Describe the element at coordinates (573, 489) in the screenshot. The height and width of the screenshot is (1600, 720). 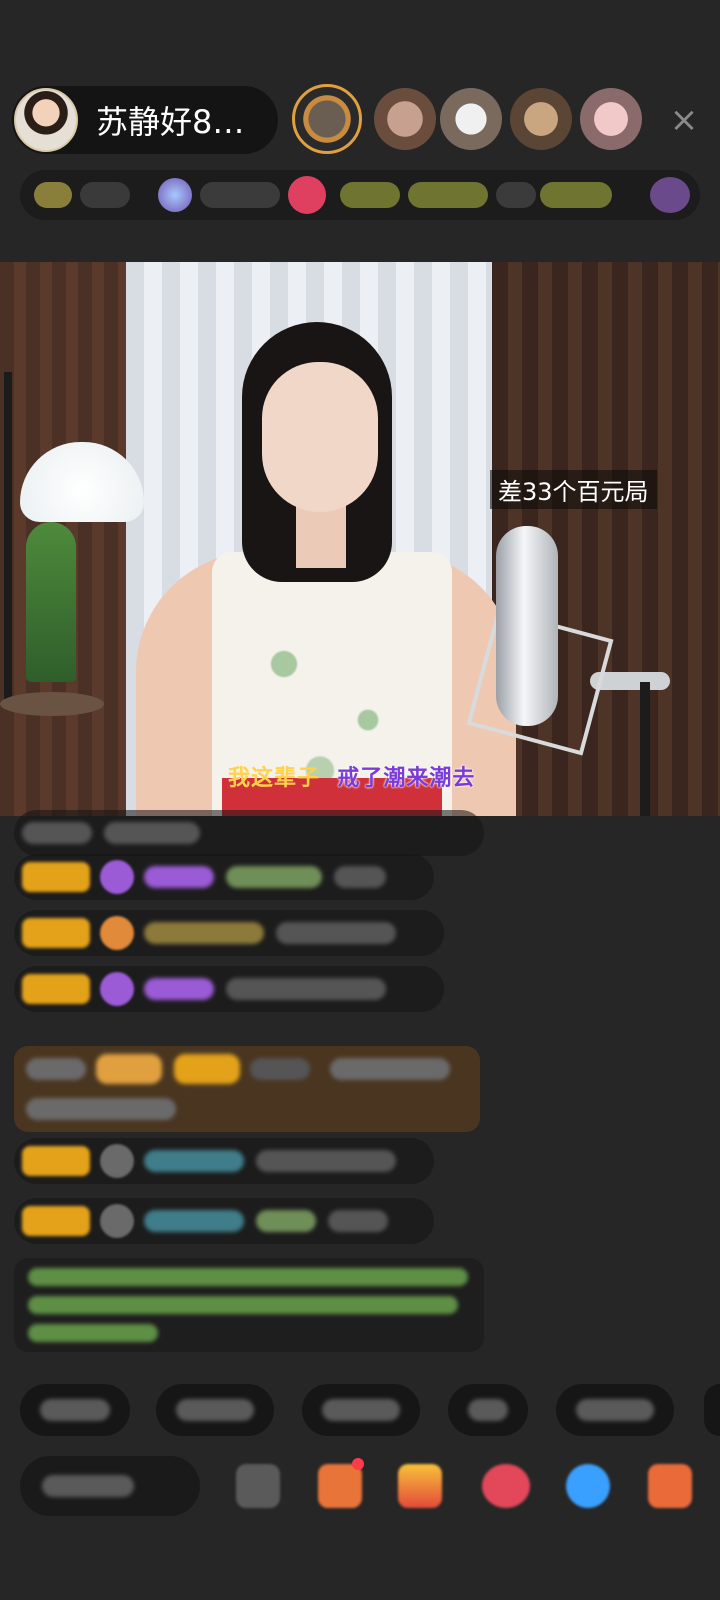
I see `pk-status-badge: 差33个百元局` at that location.